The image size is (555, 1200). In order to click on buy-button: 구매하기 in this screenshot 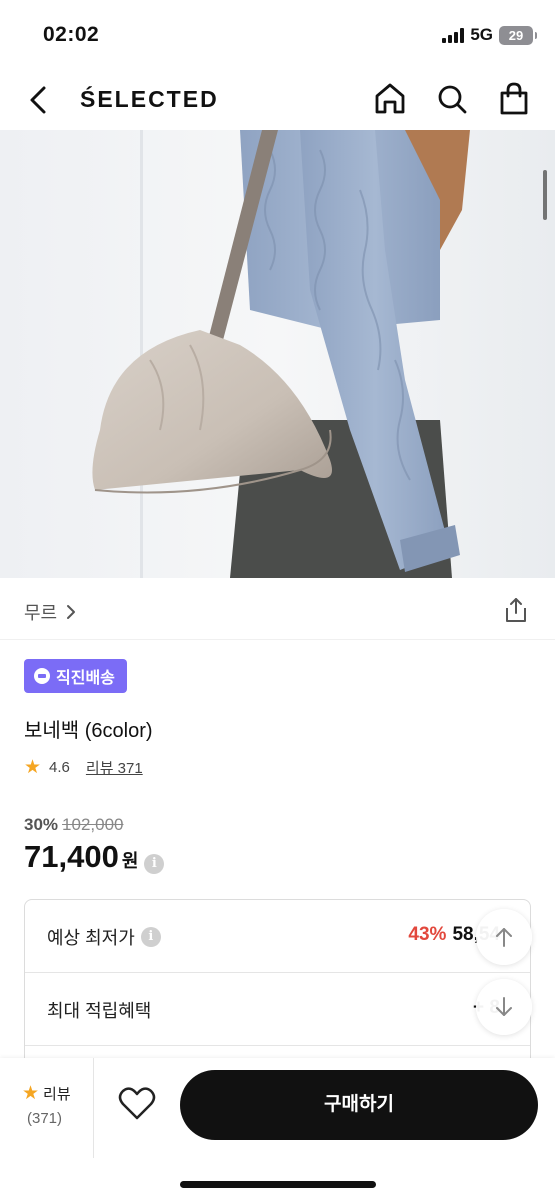, I will do `click(359, 1105)`.